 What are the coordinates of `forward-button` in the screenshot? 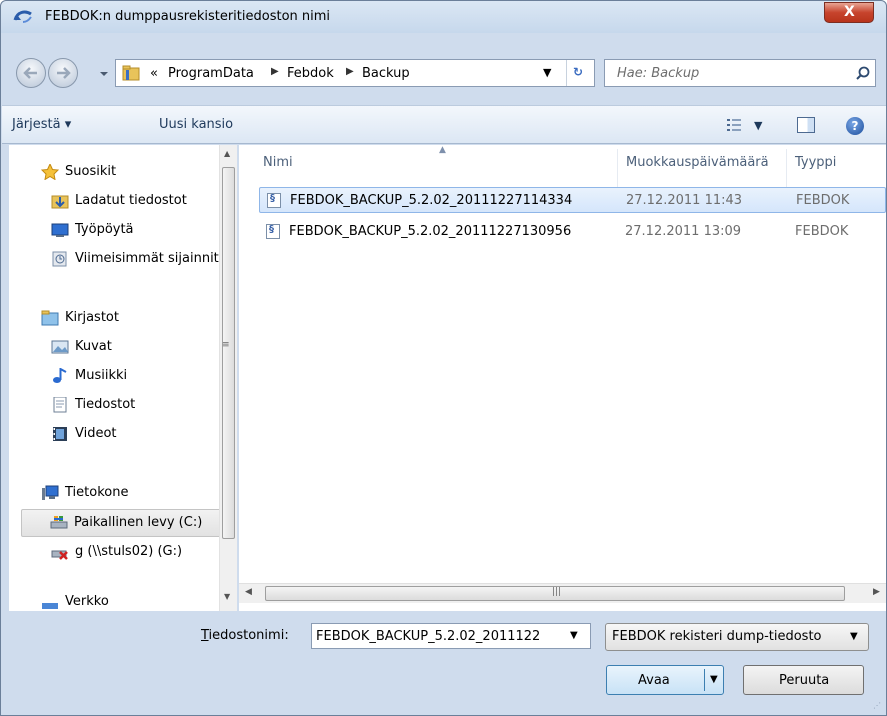 It's located at (63, 73).